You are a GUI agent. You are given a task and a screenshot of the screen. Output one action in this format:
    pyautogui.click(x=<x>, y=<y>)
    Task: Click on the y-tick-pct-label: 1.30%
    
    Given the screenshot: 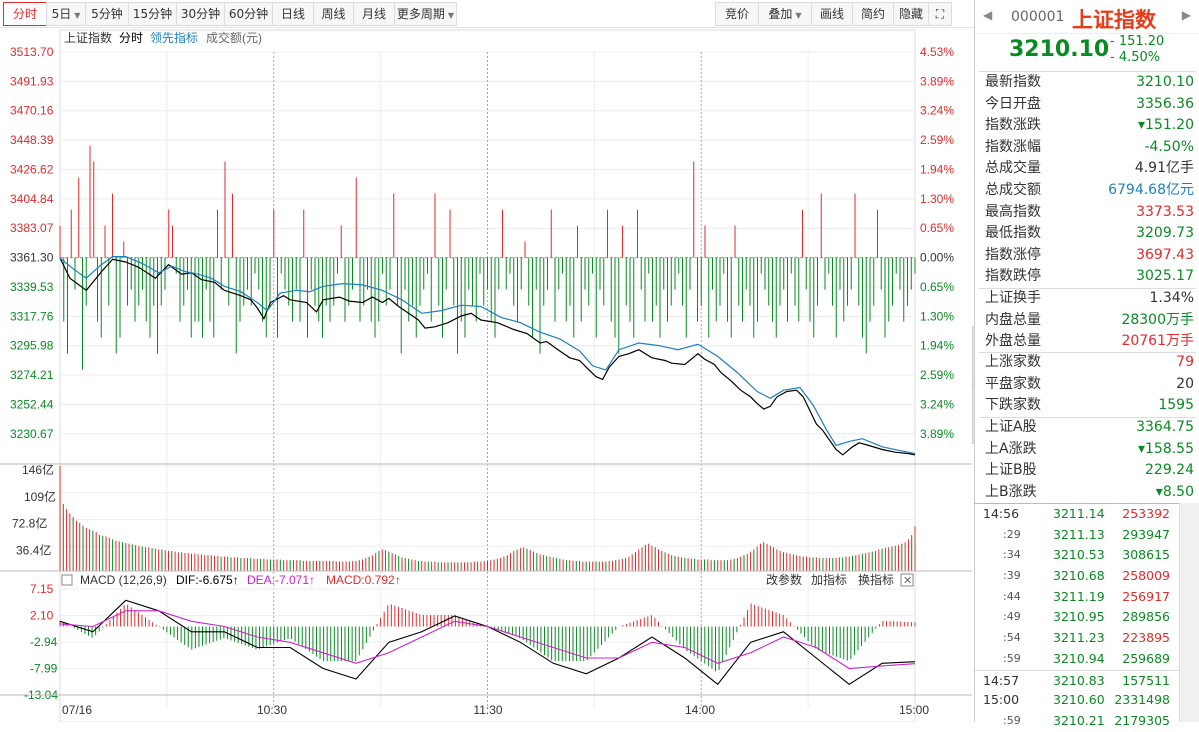 What is the action you would take?
    pyautogui.click(x=937, y=316)
    